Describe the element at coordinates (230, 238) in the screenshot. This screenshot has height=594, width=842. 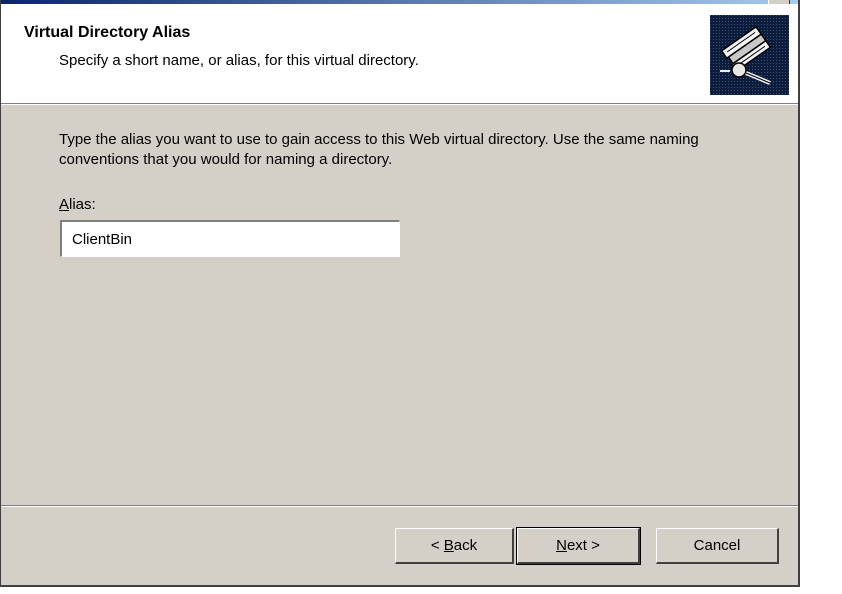
I see `alias-input` at that location.